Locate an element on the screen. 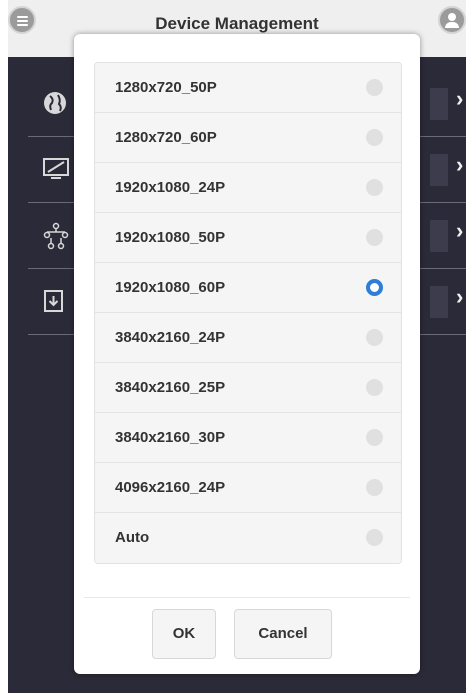 The image size is (475, 693). ok-button: OK is located at coordinates (184, 634).